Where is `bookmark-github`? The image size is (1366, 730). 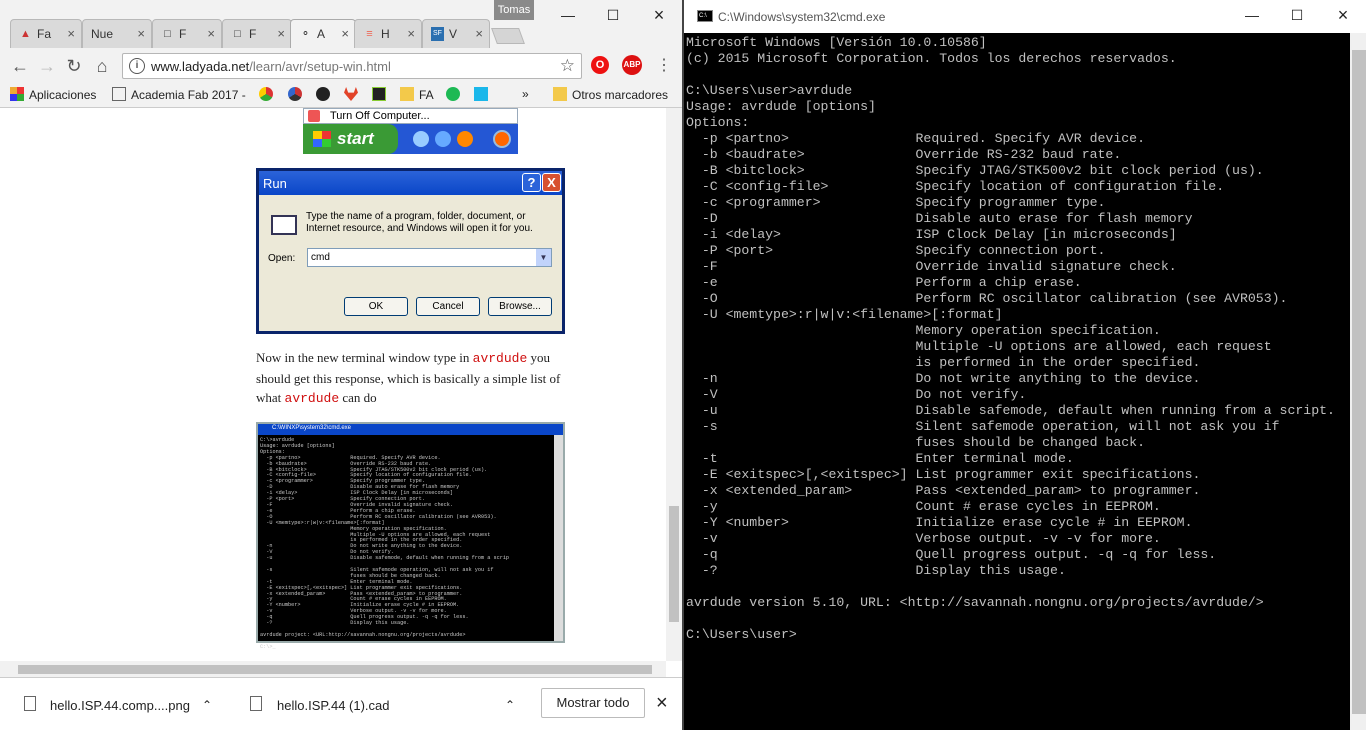
bookmark-github is located at coordinates (325, 94).